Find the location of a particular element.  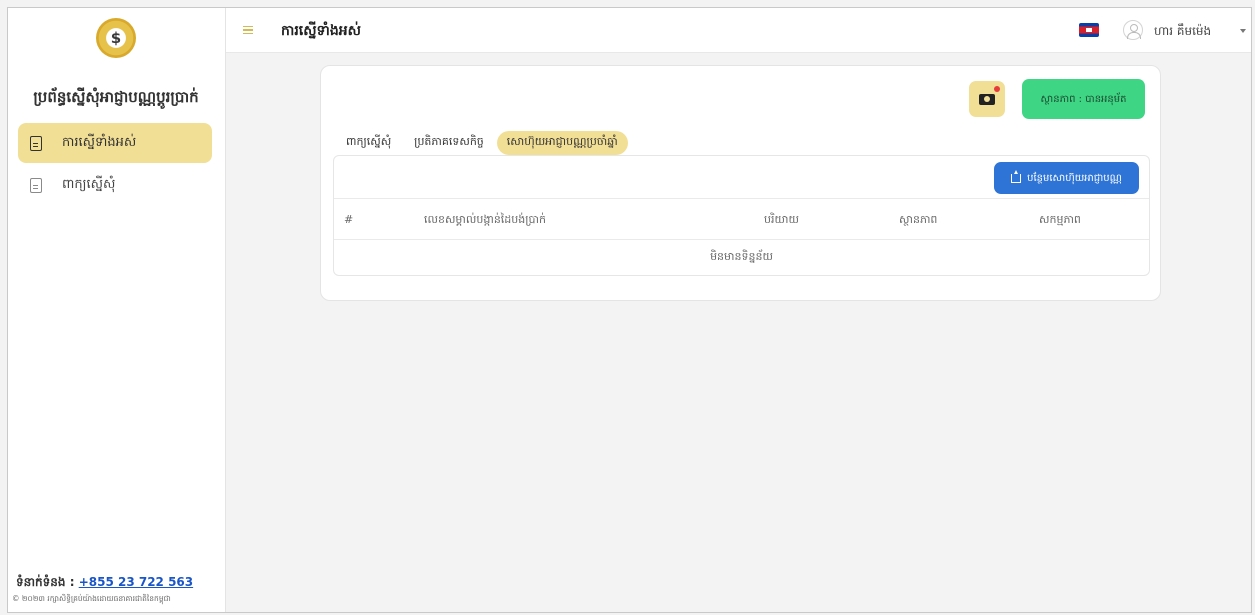

tab-application: ពាក្យស្នើសុំ is located at coordinates (368, 143).